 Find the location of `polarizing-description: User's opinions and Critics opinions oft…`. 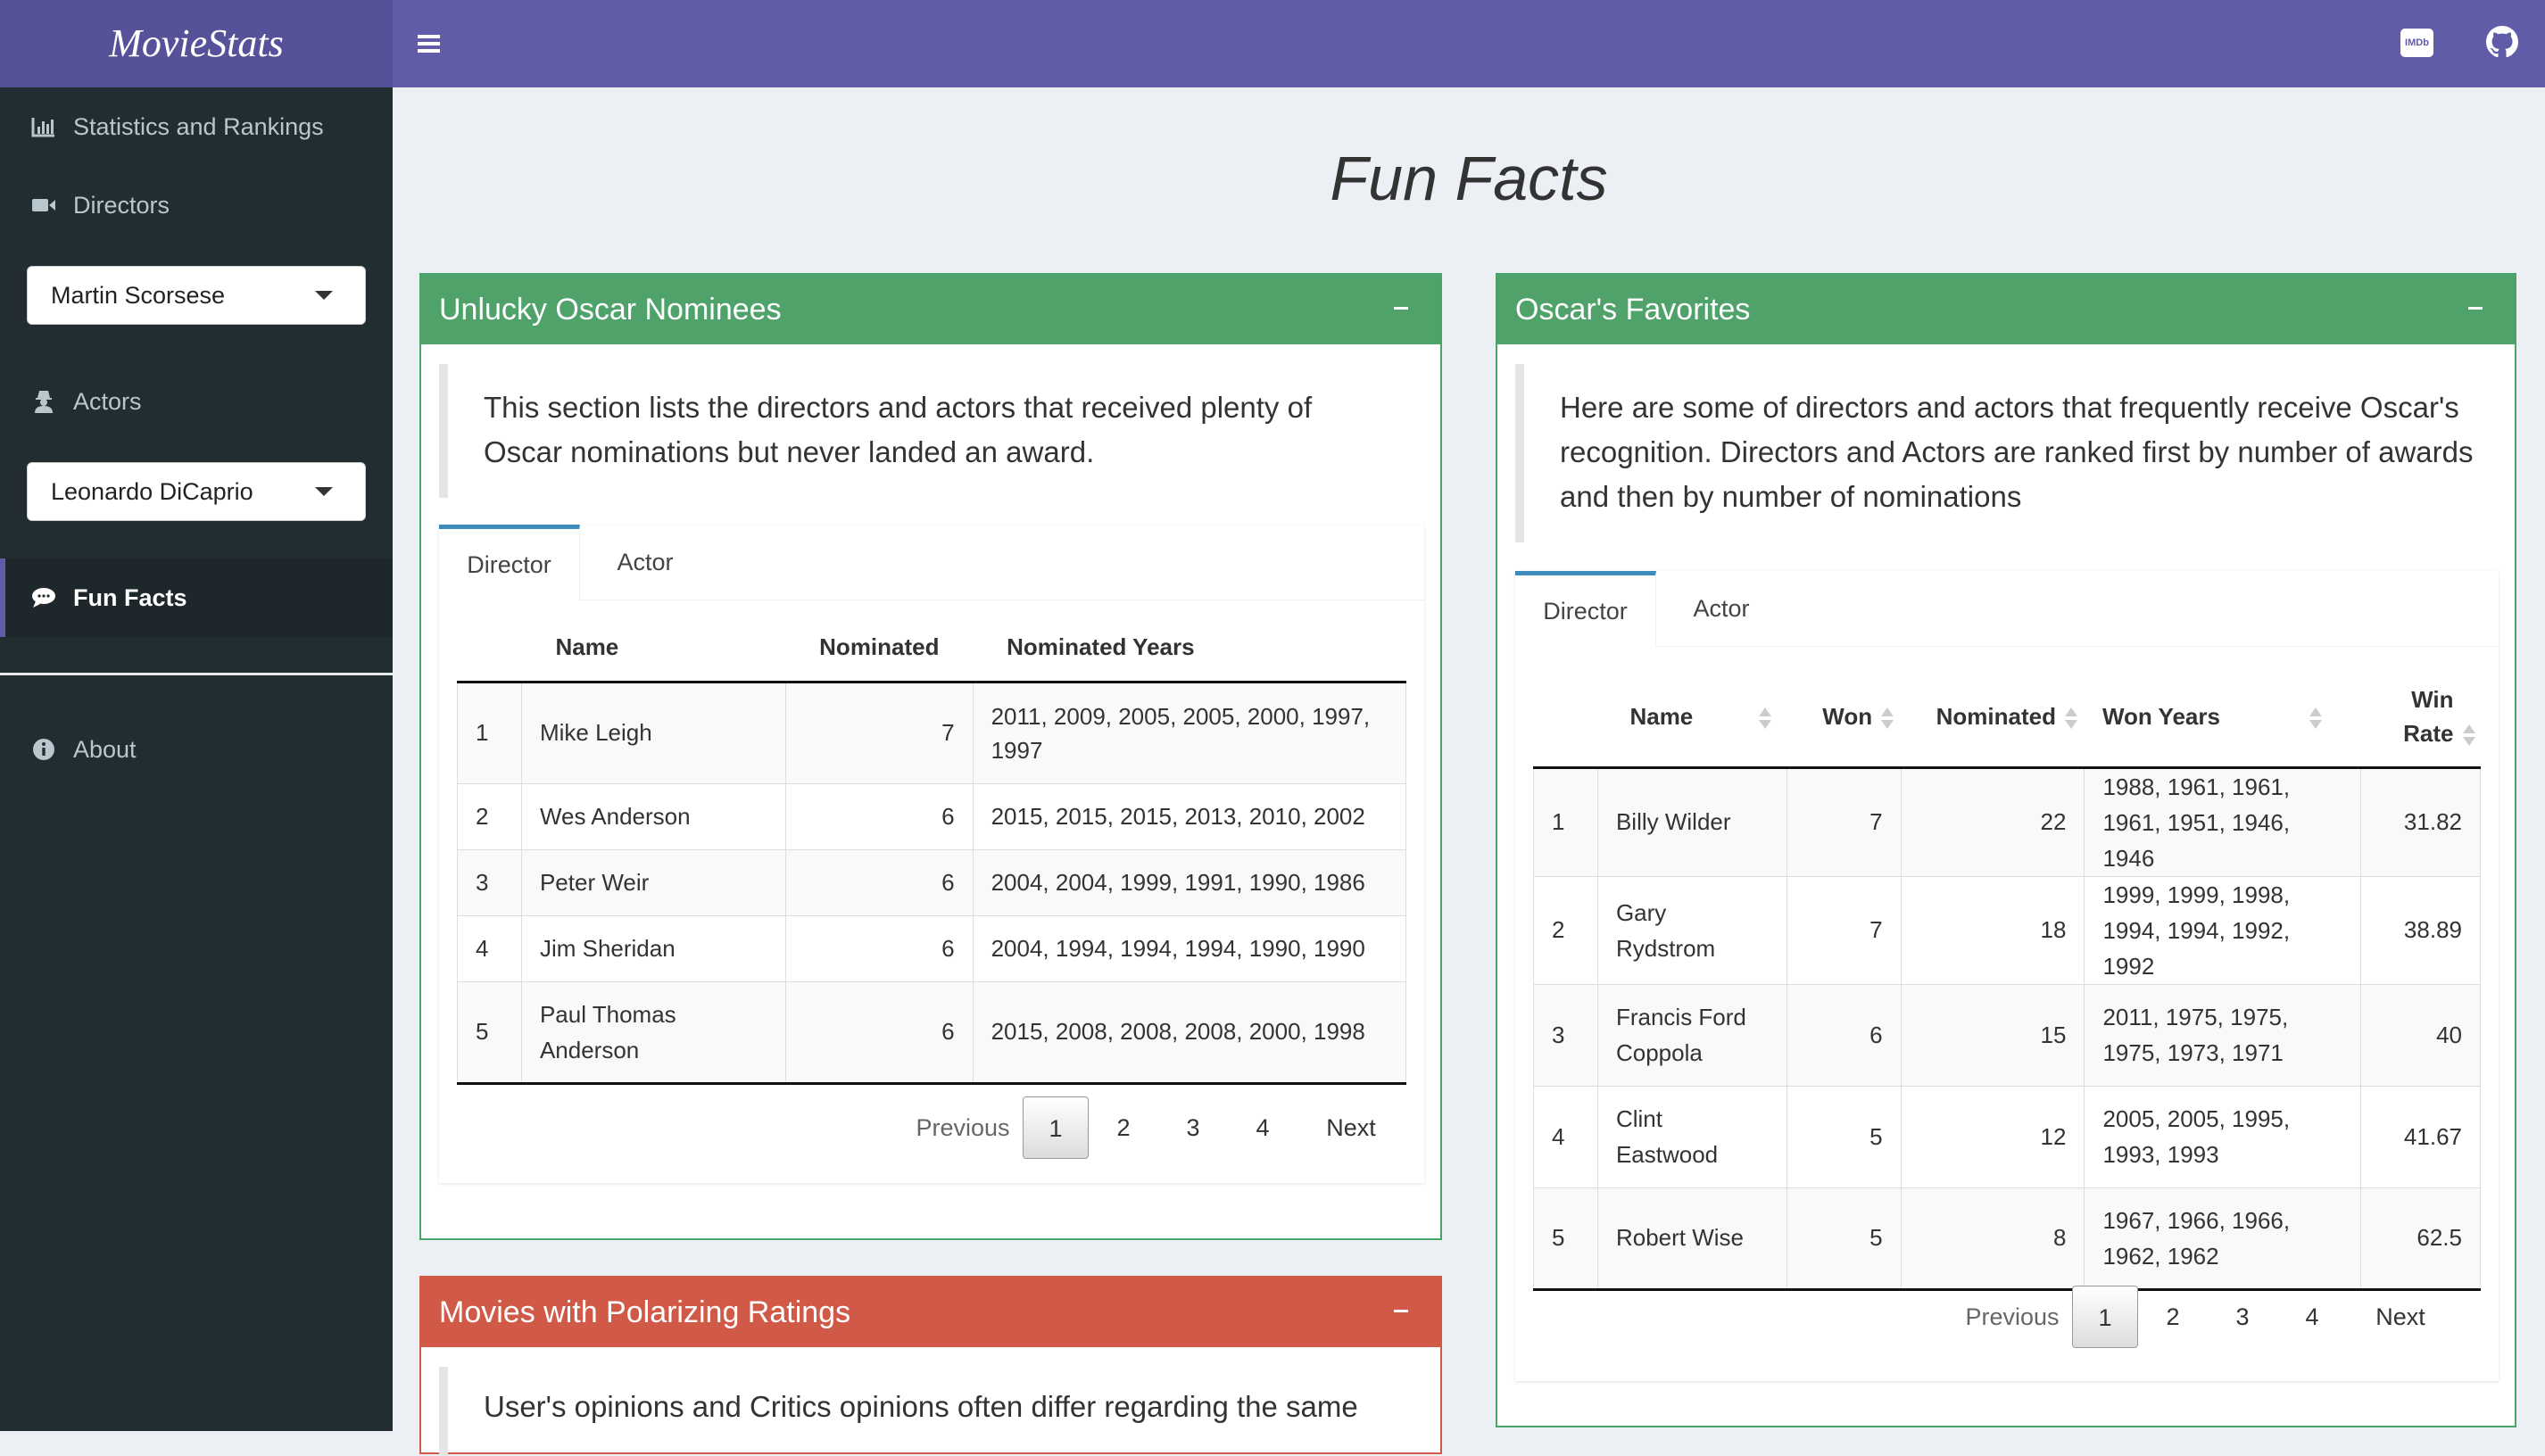

polarizing-description: User's opinions and Critics opinions oft… is located at coordinates (912, 1412).